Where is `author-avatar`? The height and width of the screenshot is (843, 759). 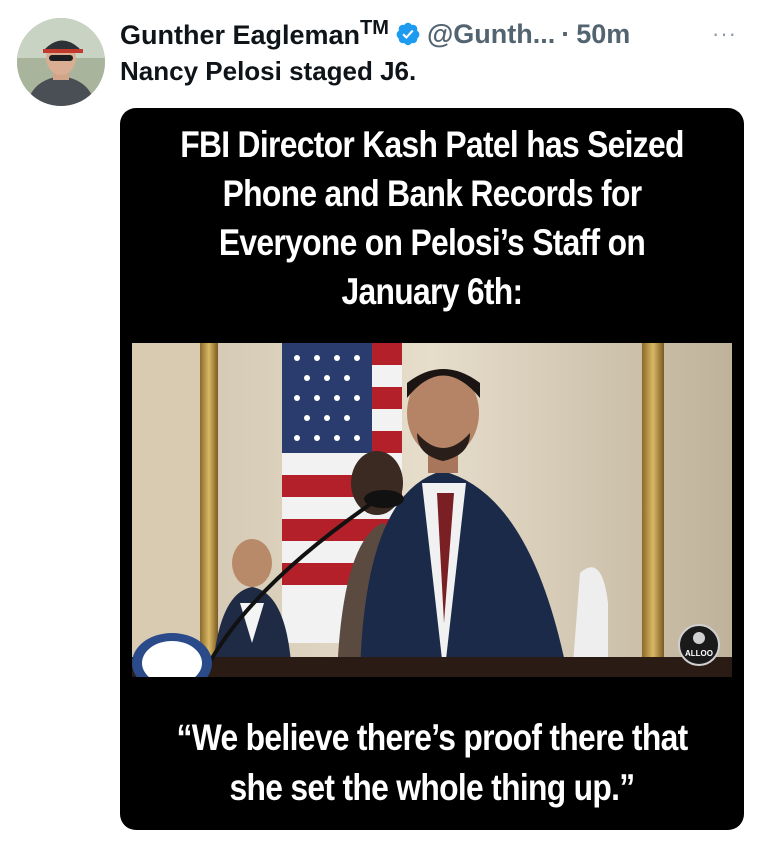 author-avatar is located at coordinates (61, 62).